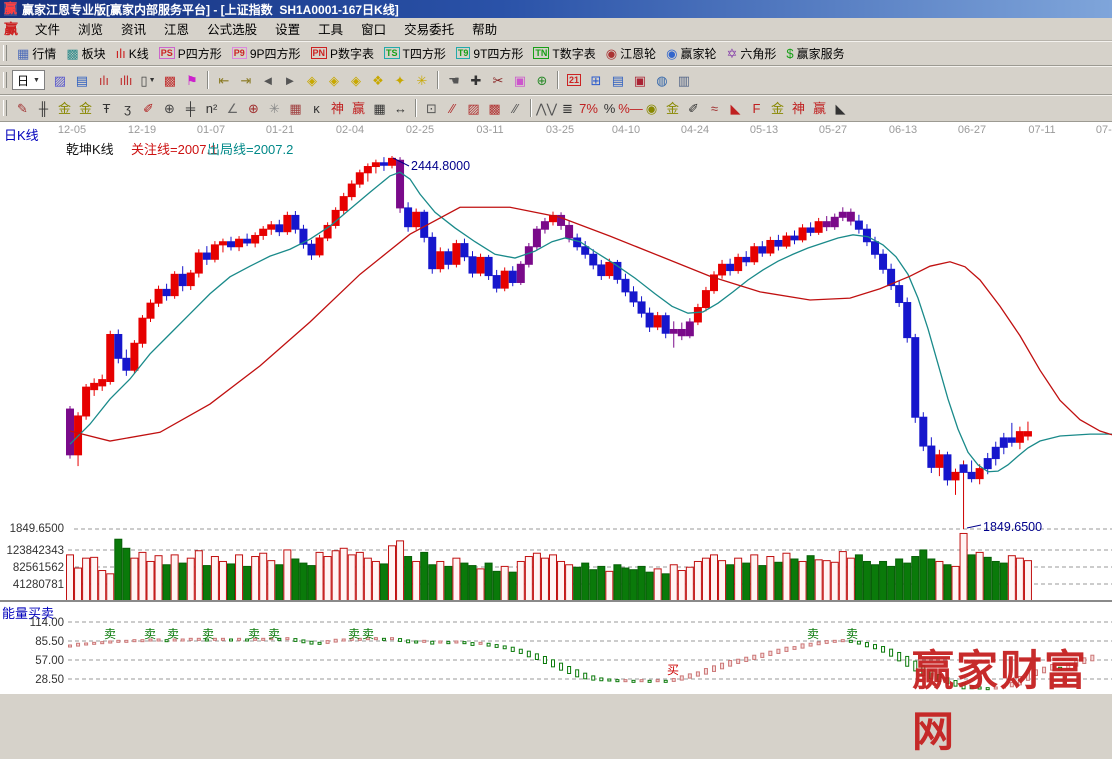 The image size is (1112, 759). Describe the element at coordinates (400, 108) in the screenshot. I see `h-arrows-icon: ↔` at that location.